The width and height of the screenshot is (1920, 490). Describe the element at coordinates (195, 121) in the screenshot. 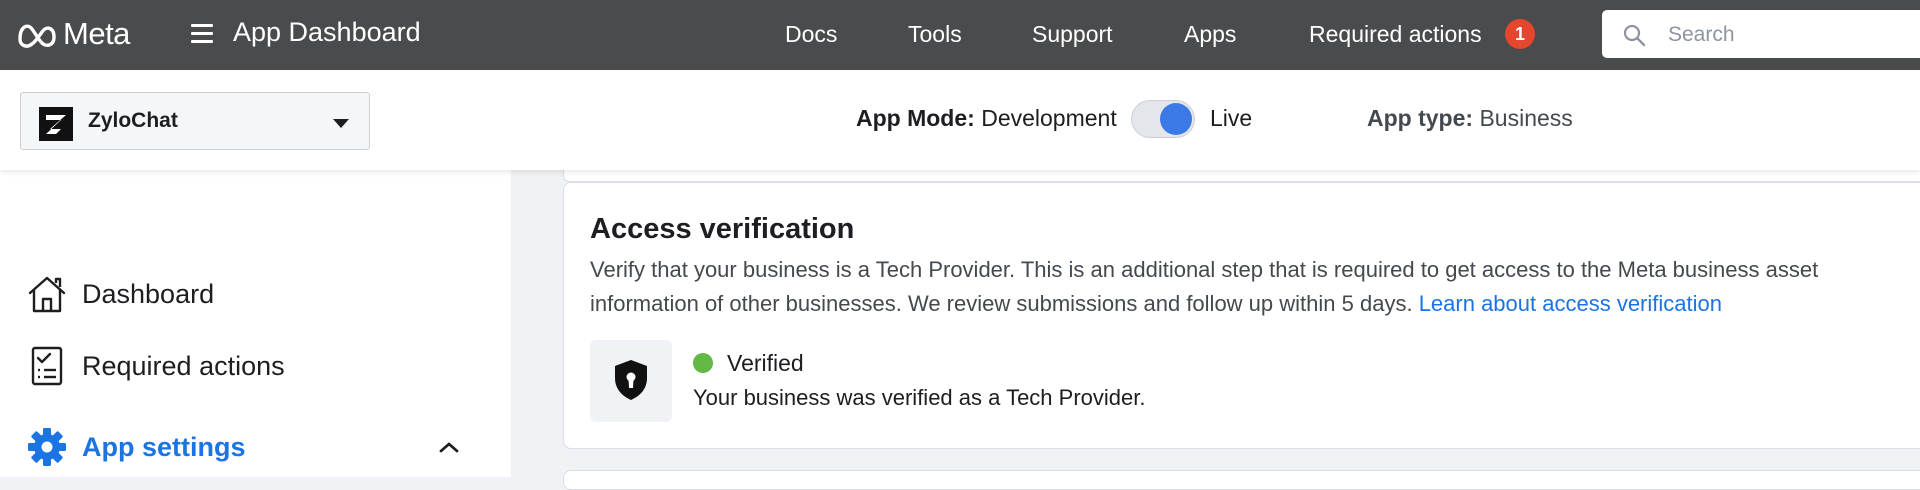

I see `app-selector-dropdown: ZyloChat` at that location.